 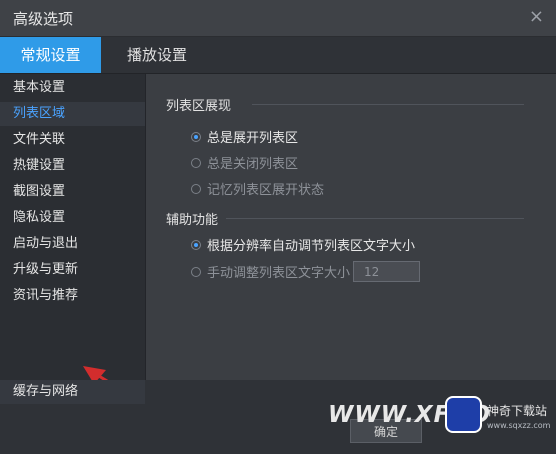 I want to click on tab-general-settings: 常规设置, so click(x=50, y=55).